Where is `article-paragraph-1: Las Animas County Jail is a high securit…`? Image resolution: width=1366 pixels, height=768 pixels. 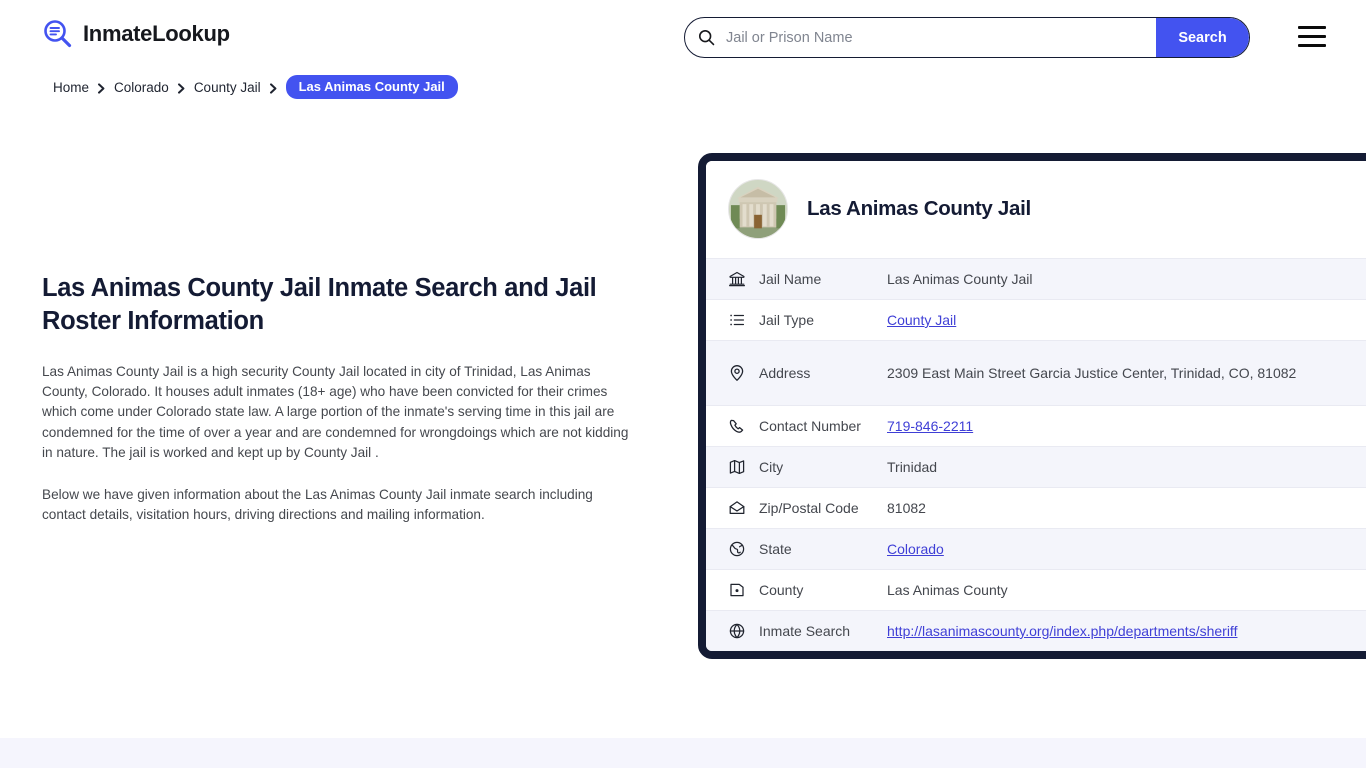 article-paragraph-1: Las Animas County Jail is a high securit… is located at coordinates (335, 412).